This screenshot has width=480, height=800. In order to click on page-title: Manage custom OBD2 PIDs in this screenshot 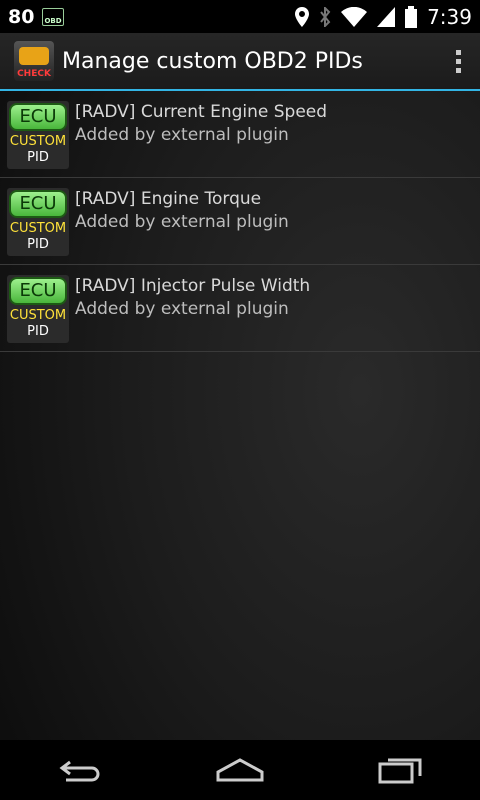, I will do `click(212, 61)`.